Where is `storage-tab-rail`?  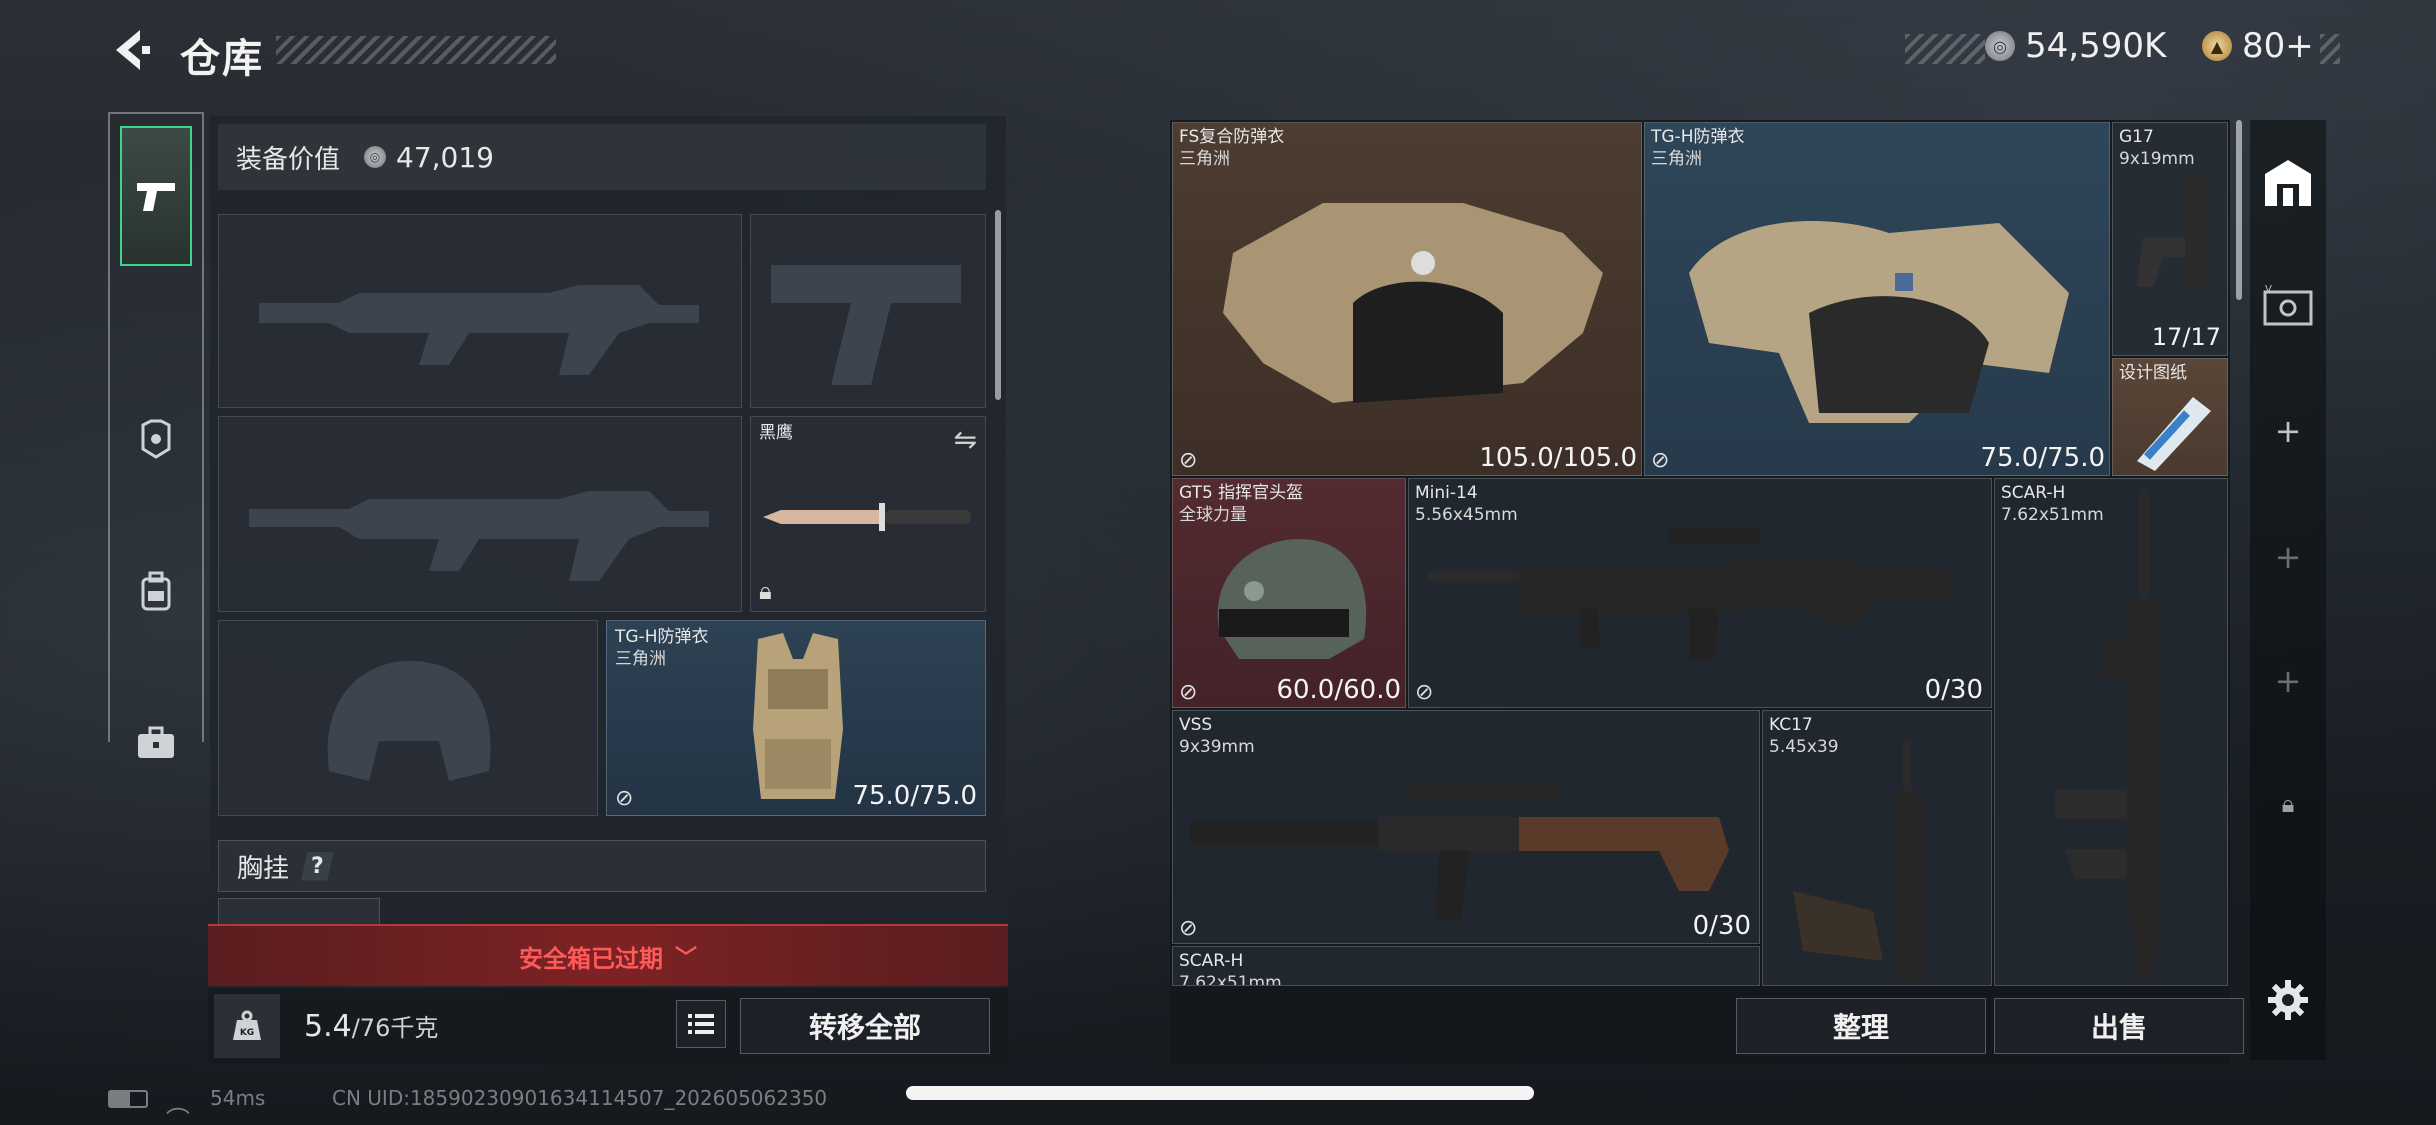
storage-tab-rail is located at coordinates (2288, 590).